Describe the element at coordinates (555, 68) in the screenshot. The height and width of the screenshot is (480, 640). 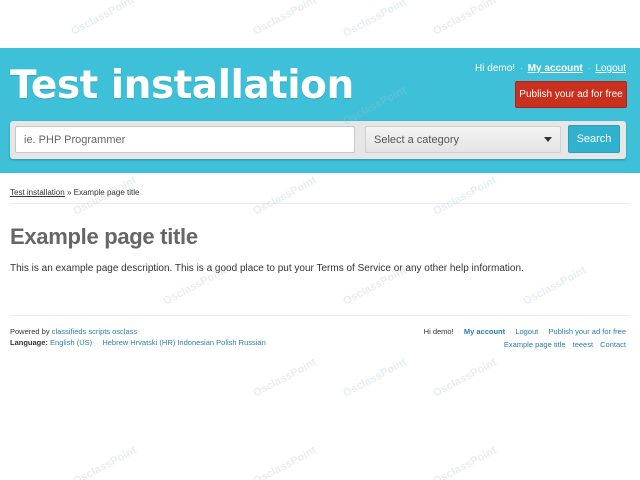
I see `my-account-link: My account` at that location.